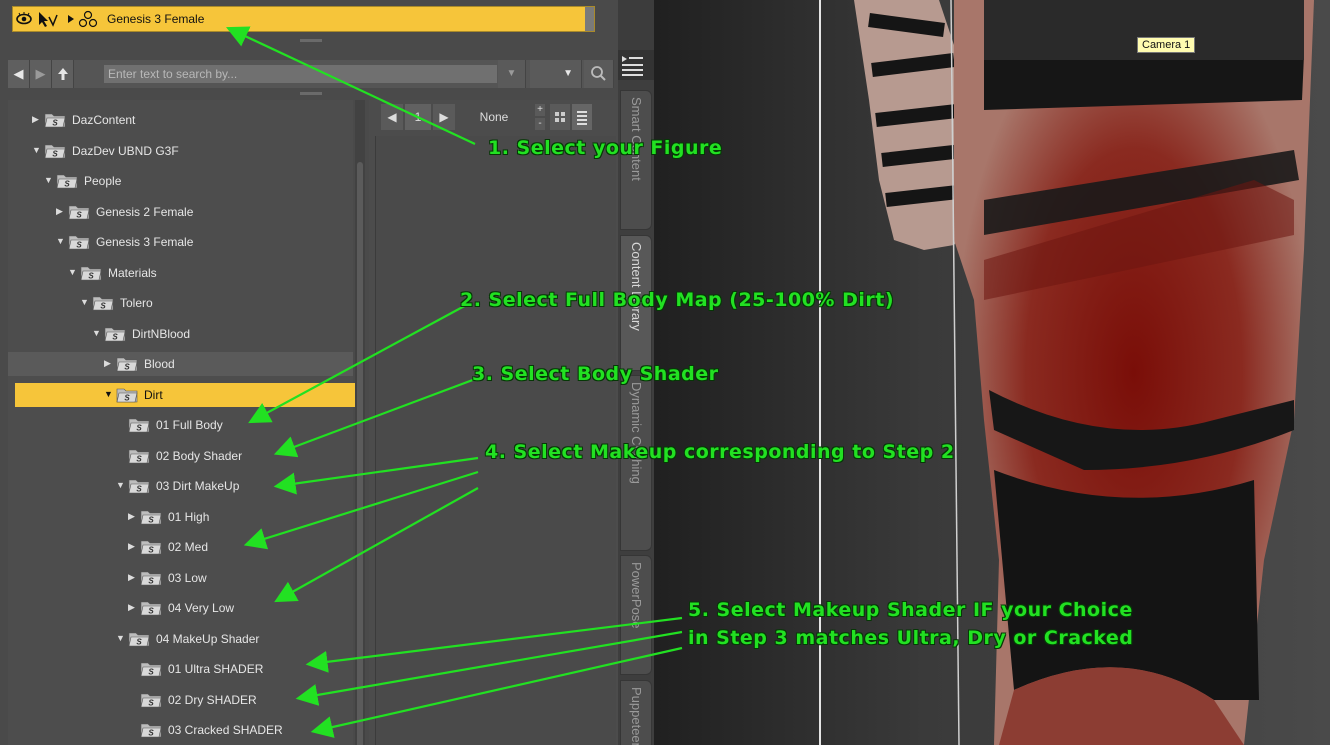  Describe the element at coordinates (103, 181) in the screenshot. I see `tree-item-label: People` at that location.